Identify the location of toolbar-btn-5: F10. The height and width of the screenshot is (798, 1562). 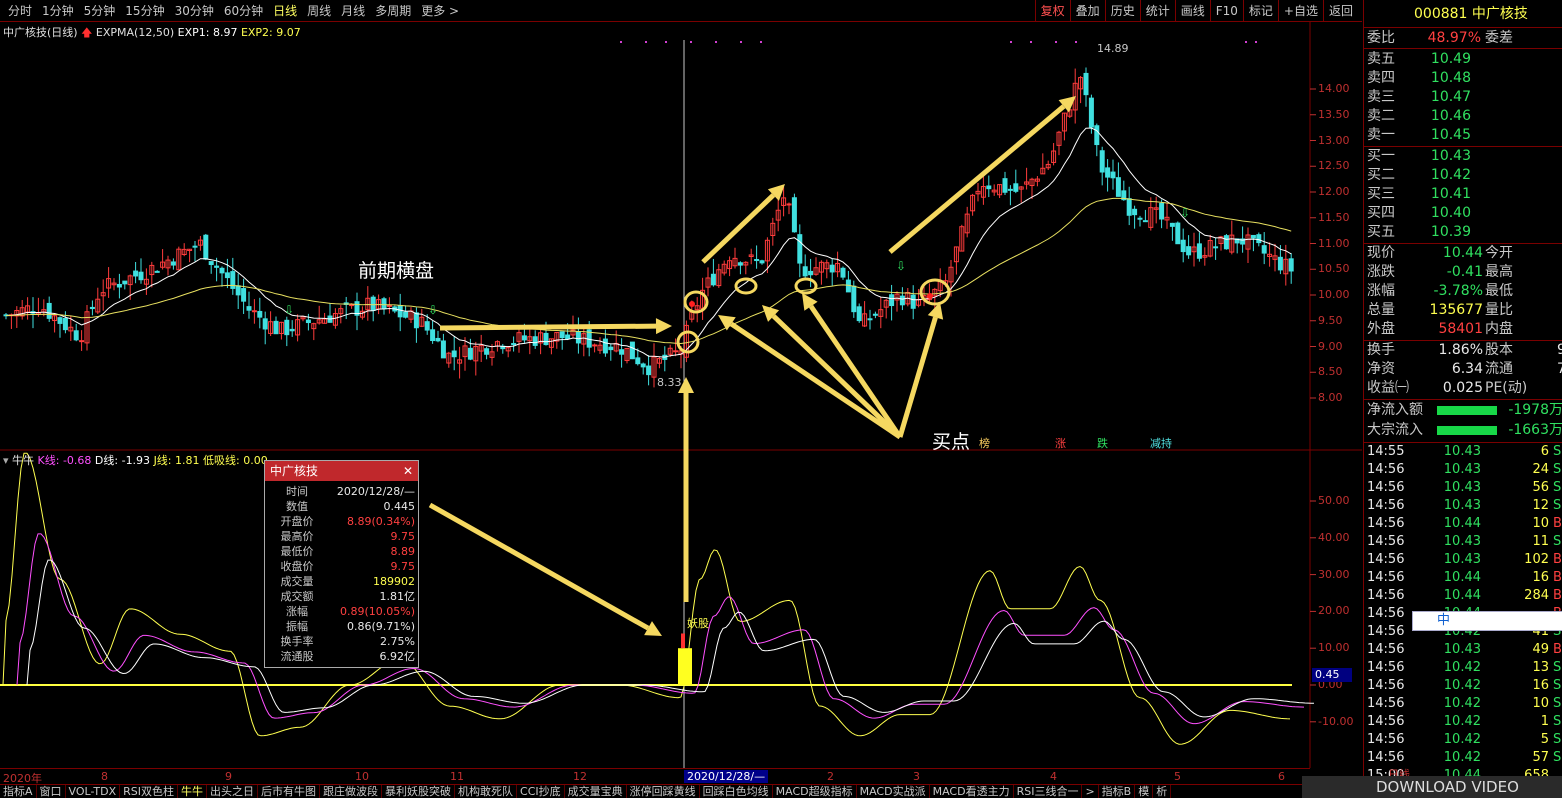
(1226, 11).